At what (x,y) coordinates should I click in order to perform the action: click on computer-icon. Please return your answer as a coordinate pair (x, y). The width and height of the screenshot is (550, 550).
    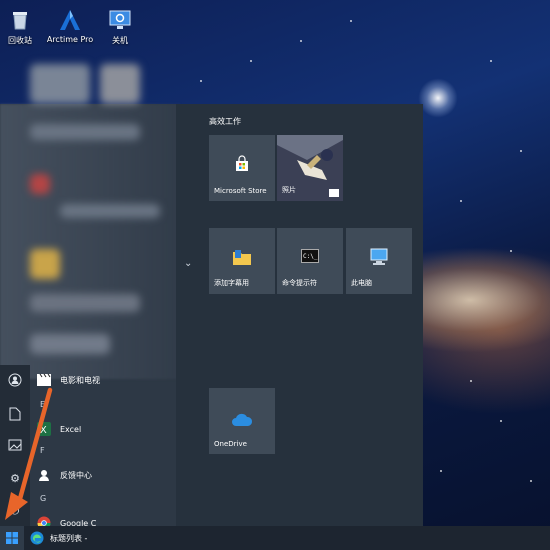
    Looking at the image, I should click on (379, 259).